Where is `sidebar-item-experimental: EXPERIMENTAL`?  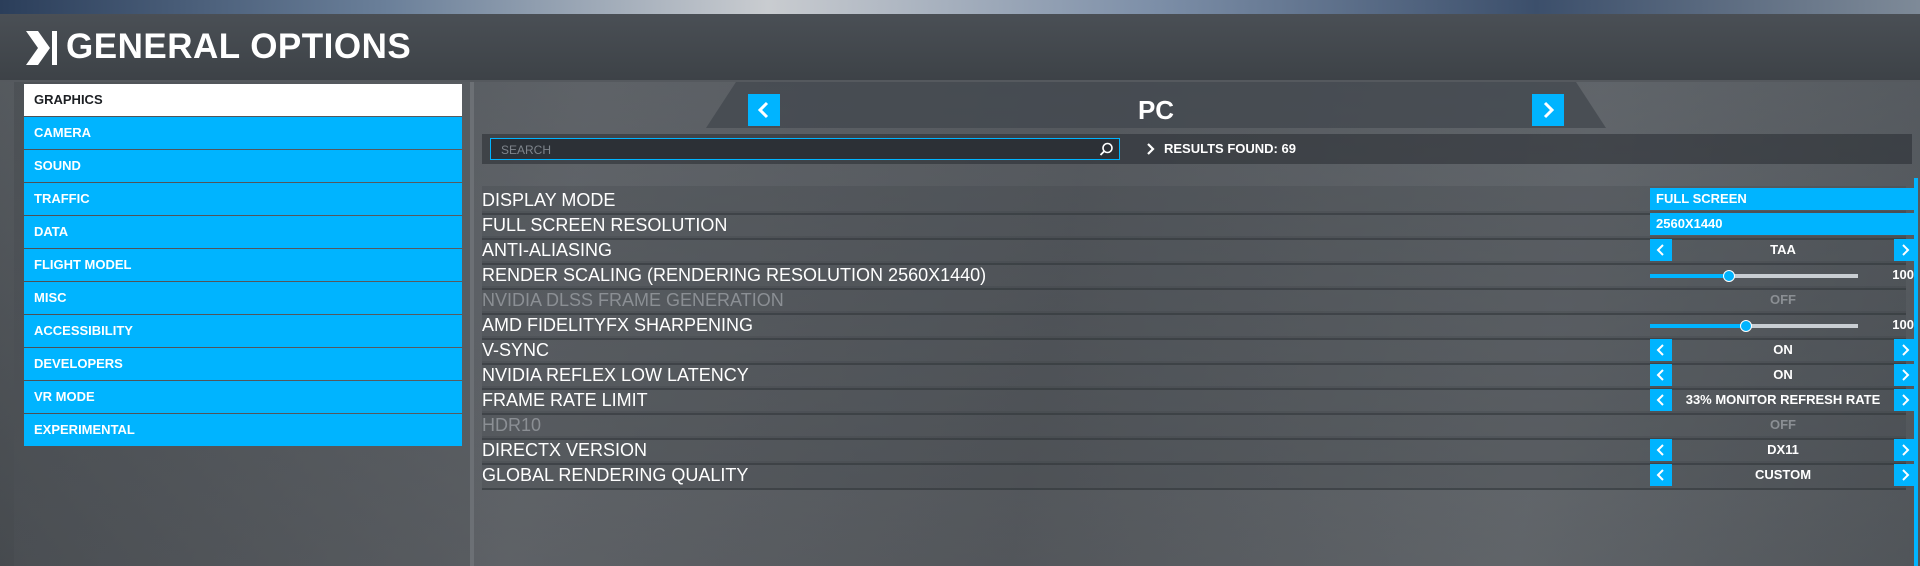 sidebar-item-experimental: EXPERIMENTAL is located at coordinates (243, 430).